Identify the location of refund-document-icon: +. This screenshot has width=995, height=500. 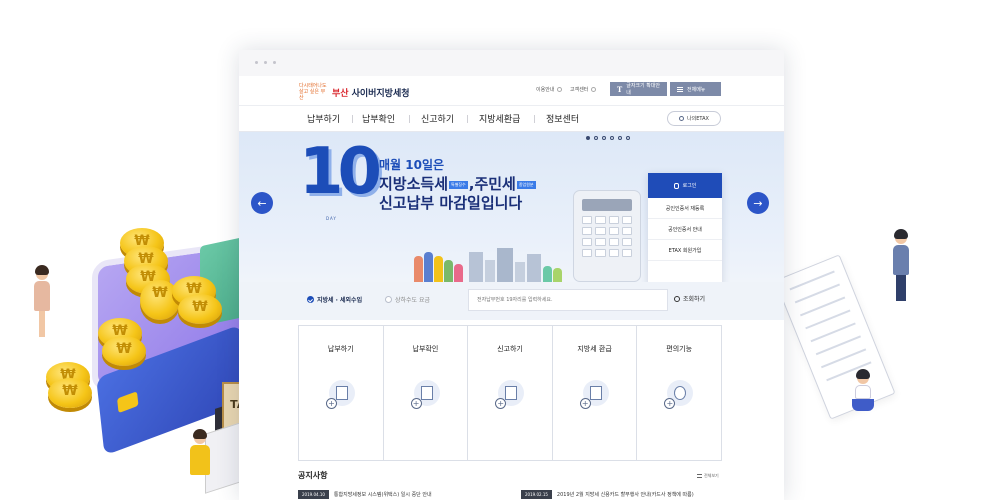
(595, 396).